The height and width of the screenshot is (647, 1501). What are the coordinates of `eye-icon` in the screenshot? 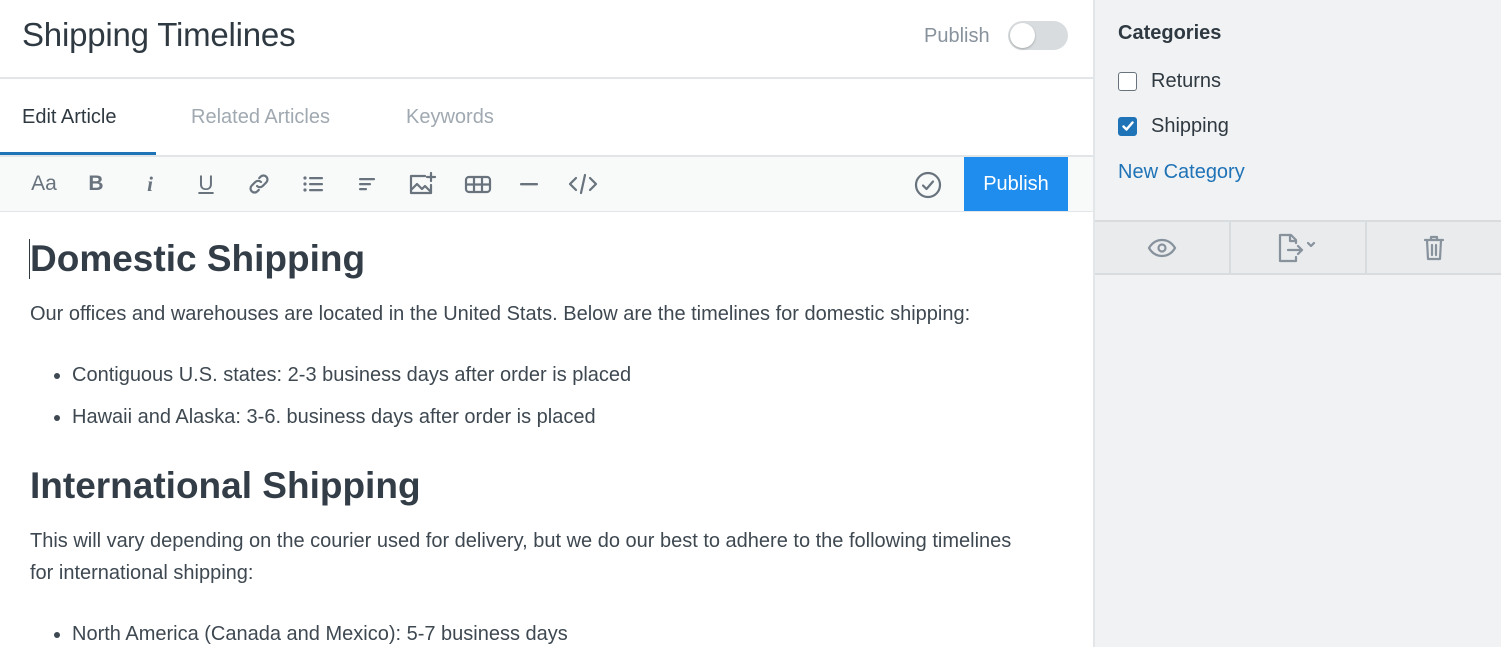 It's located at (1162, 247).